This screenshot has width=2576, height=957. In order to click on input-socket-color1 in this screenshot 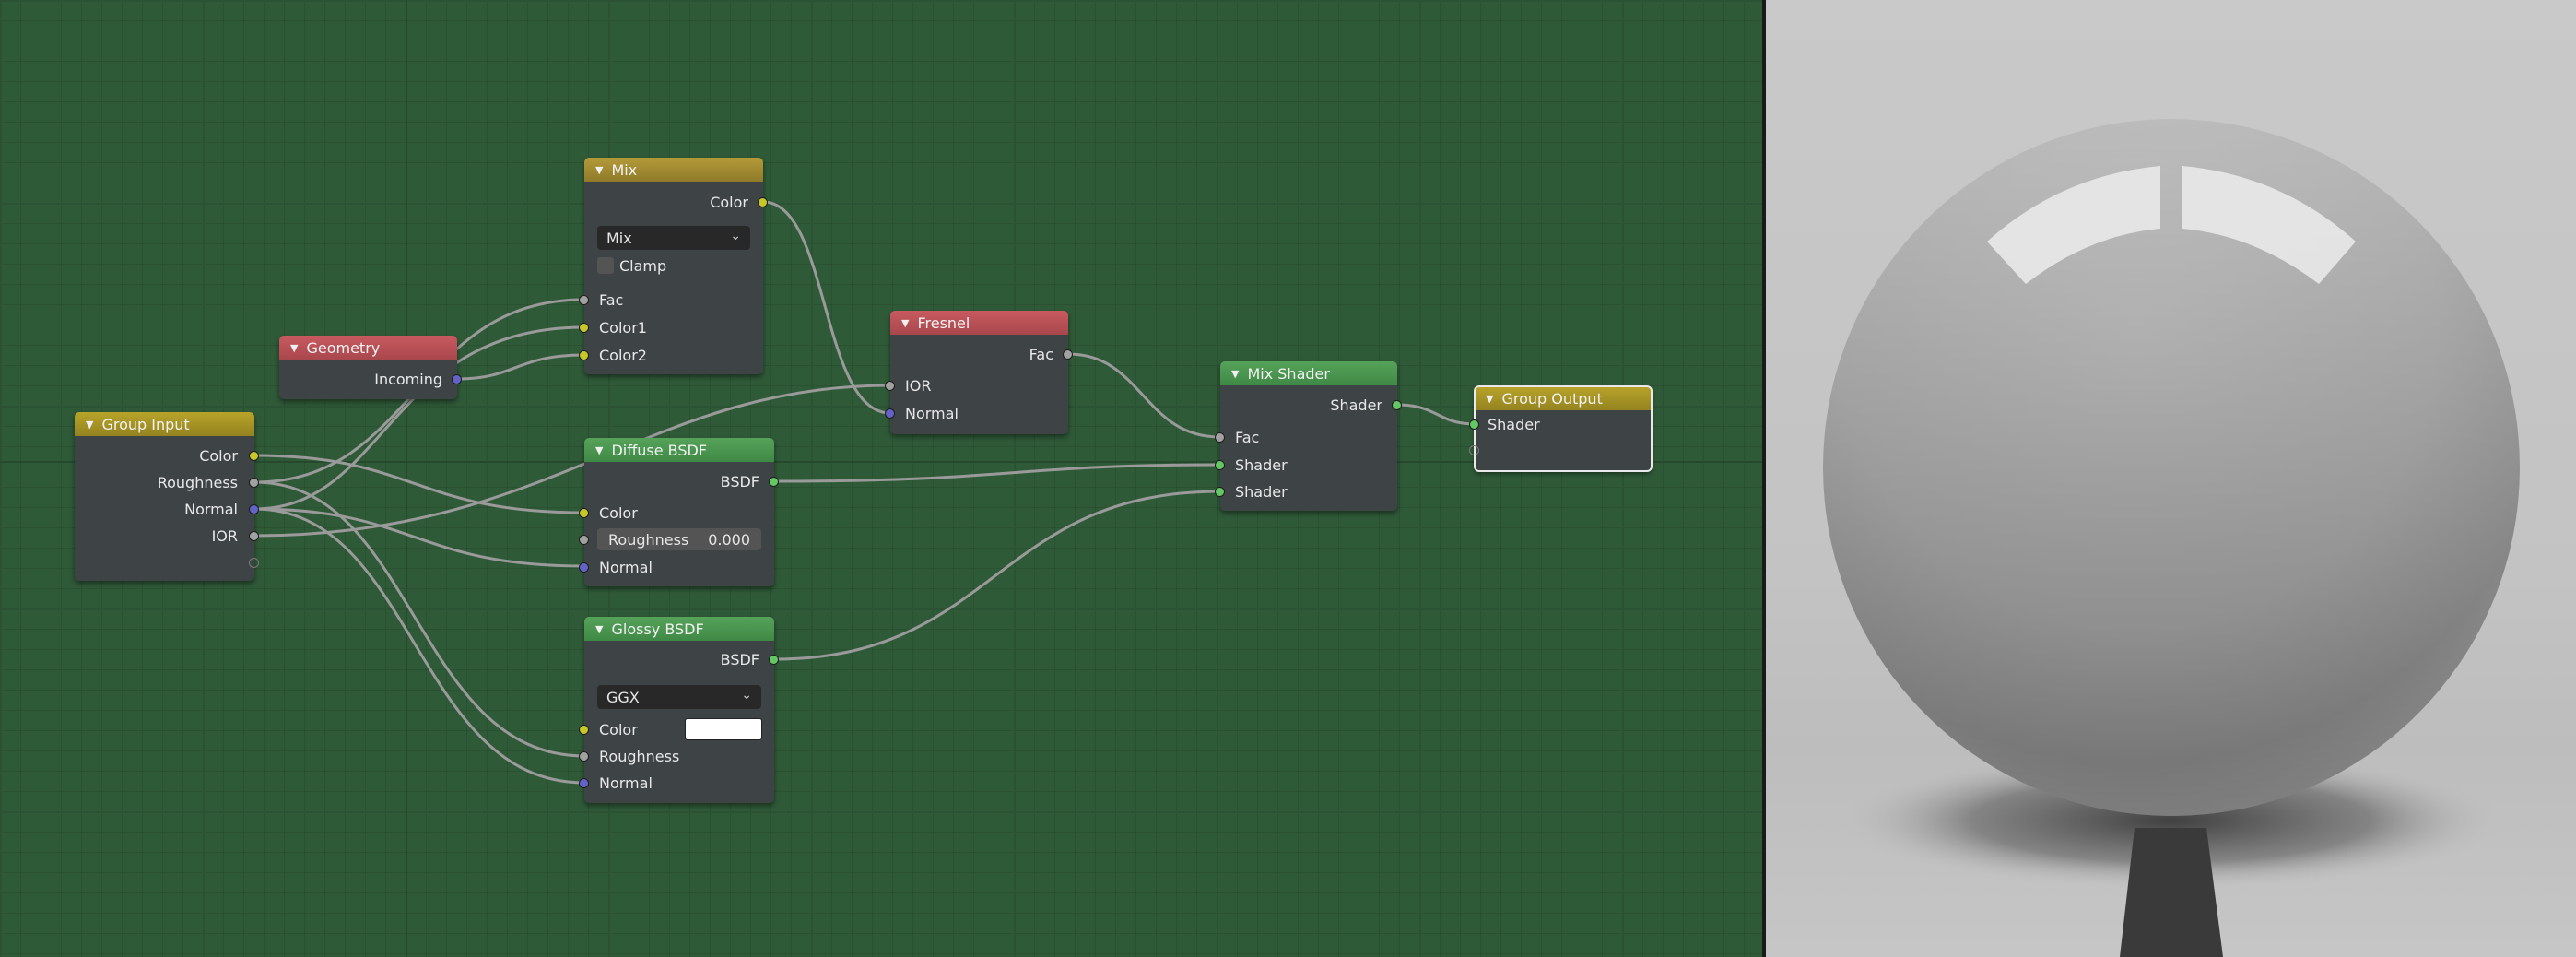, I will do `click(584, 328)`.